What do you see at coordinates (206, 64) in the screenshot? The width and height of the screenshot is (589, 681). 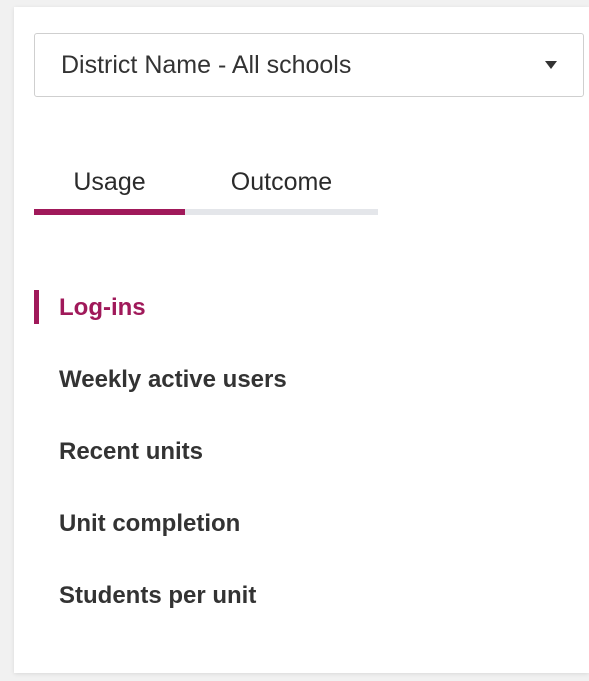 I see `district-select-value: District Name - All schools` at bounding box center [206, 64].